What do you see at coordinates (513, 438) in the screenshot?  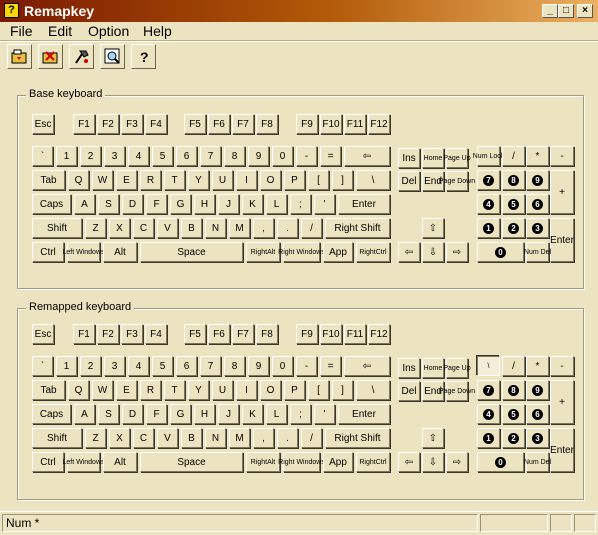 I see `remap-key-kp2: 2` at bounding box center [513, 438].